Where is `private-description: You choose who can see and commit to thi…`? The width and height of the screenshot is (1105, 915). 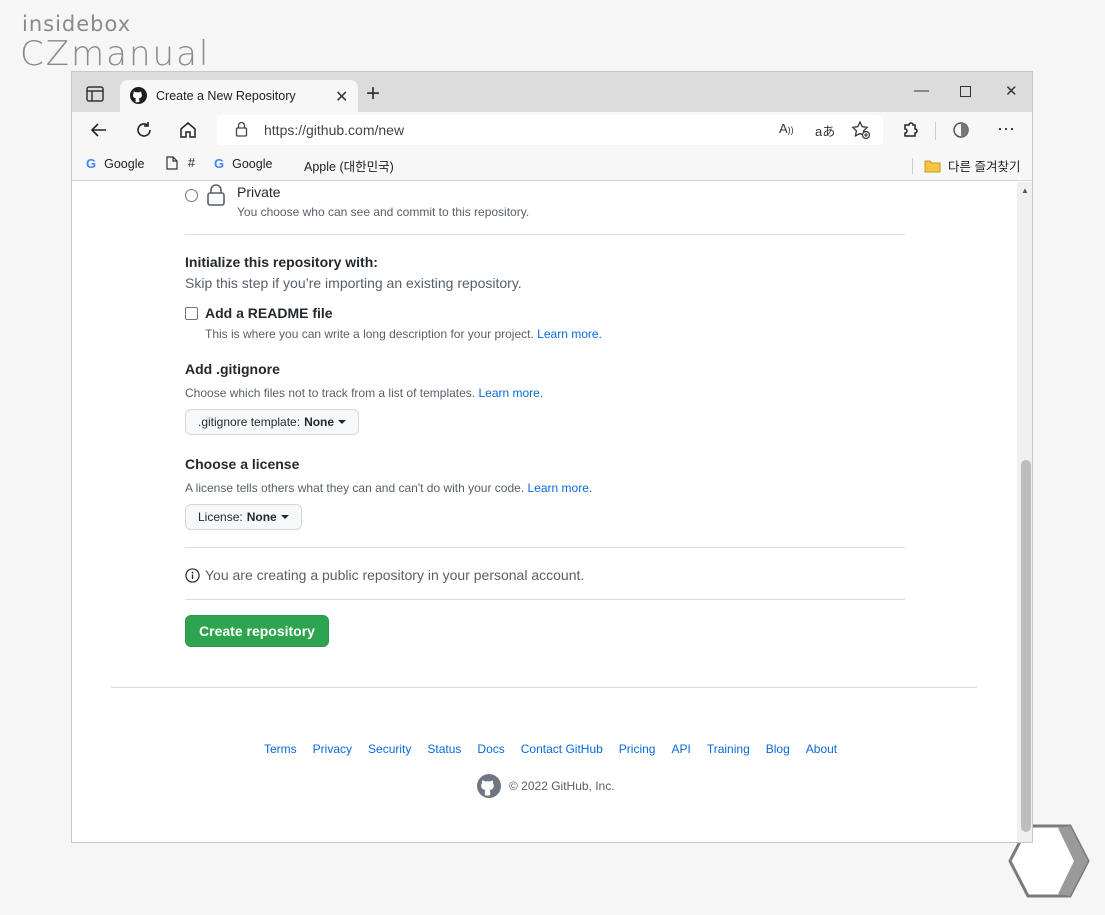
private-description: You choose who can see and commit to thi… is located at coordinates (383, 212).